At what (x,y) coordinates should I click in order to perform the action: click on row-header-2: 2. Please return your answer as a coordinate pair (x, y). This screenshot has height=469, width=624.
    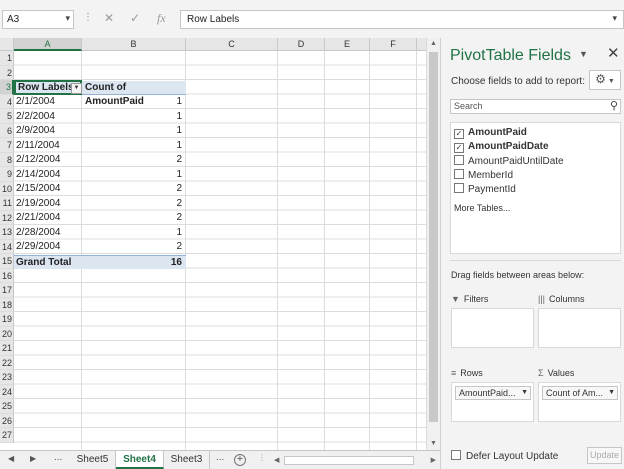
    Looking at the image, I should click on (7, 72).